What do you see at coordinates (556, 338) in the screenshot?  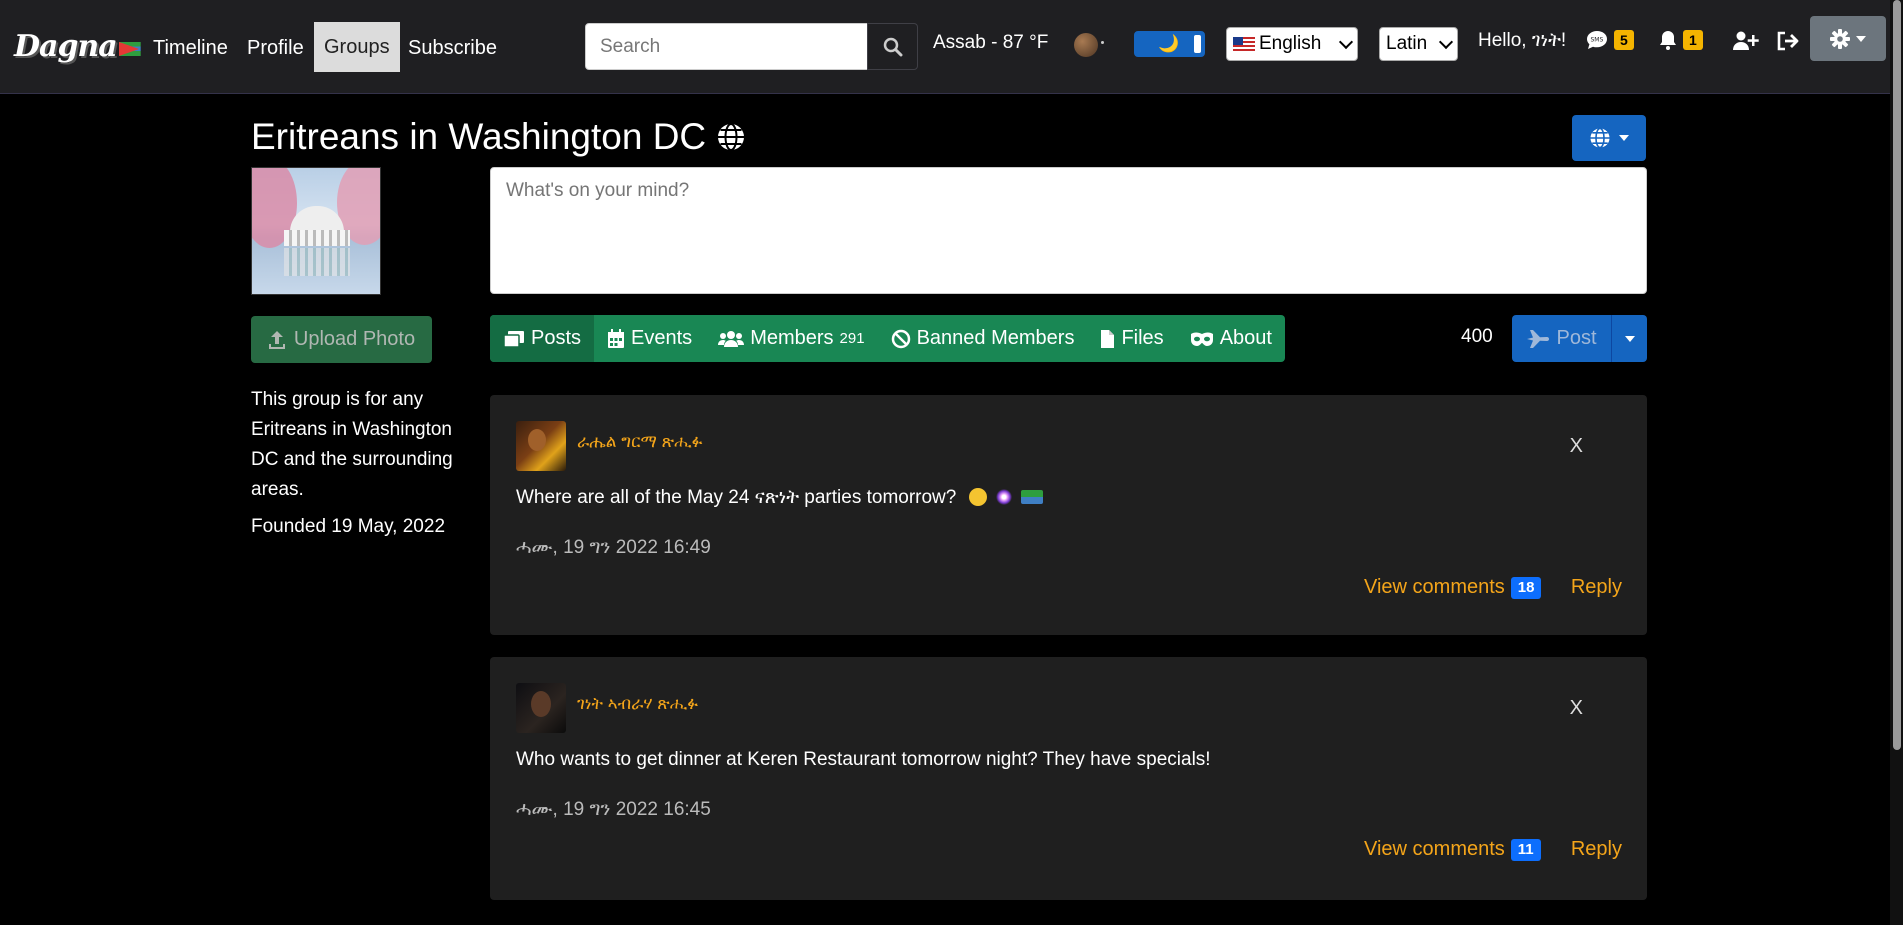 I see `tab-label: Posts` at bounding box center [556, 338].